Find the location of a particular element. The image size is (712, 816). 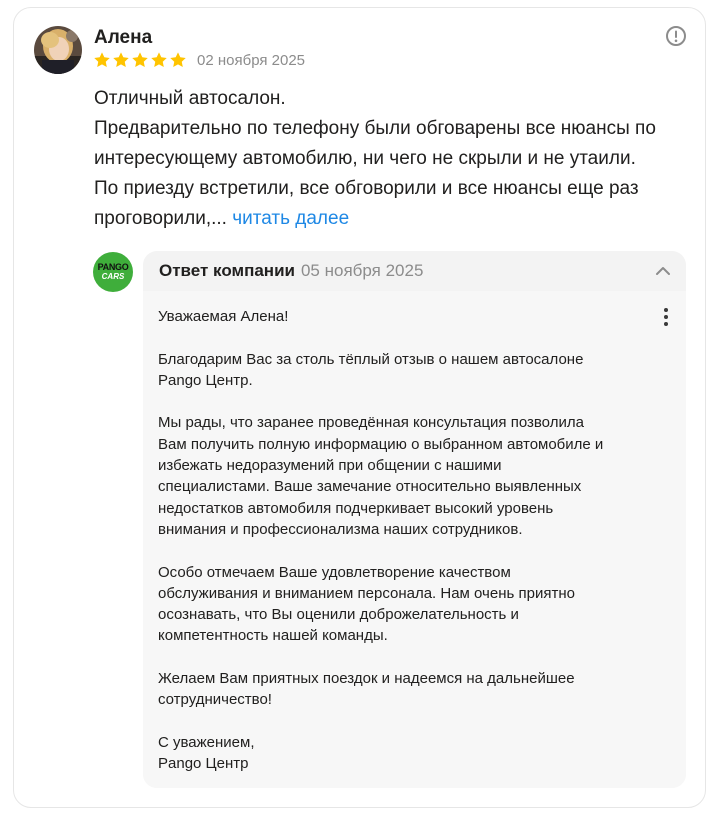

author-name: Алена is located at coordinates (123, 38).